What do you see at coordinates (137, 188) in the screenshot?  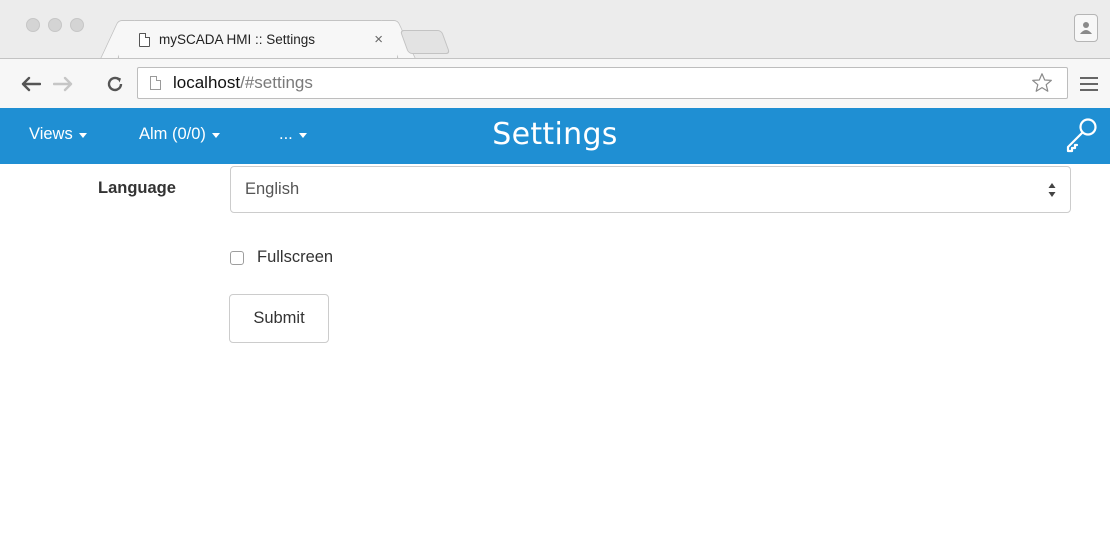 I see `language-label: Language` at bounding box center [137, 188].